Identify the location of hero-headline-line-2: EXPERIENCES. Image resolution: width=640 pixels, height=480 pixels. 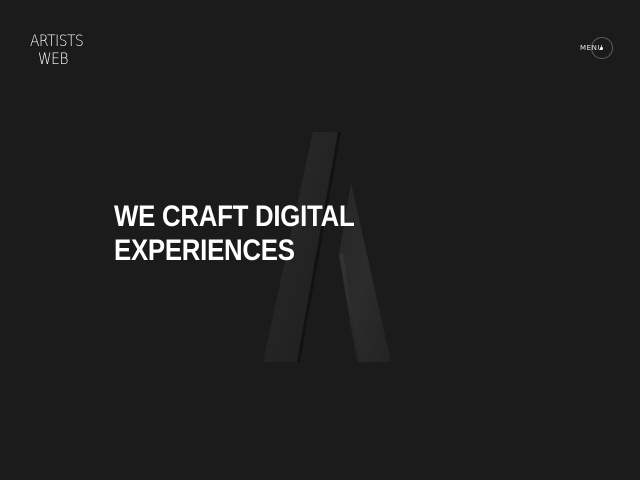
(204, 250).